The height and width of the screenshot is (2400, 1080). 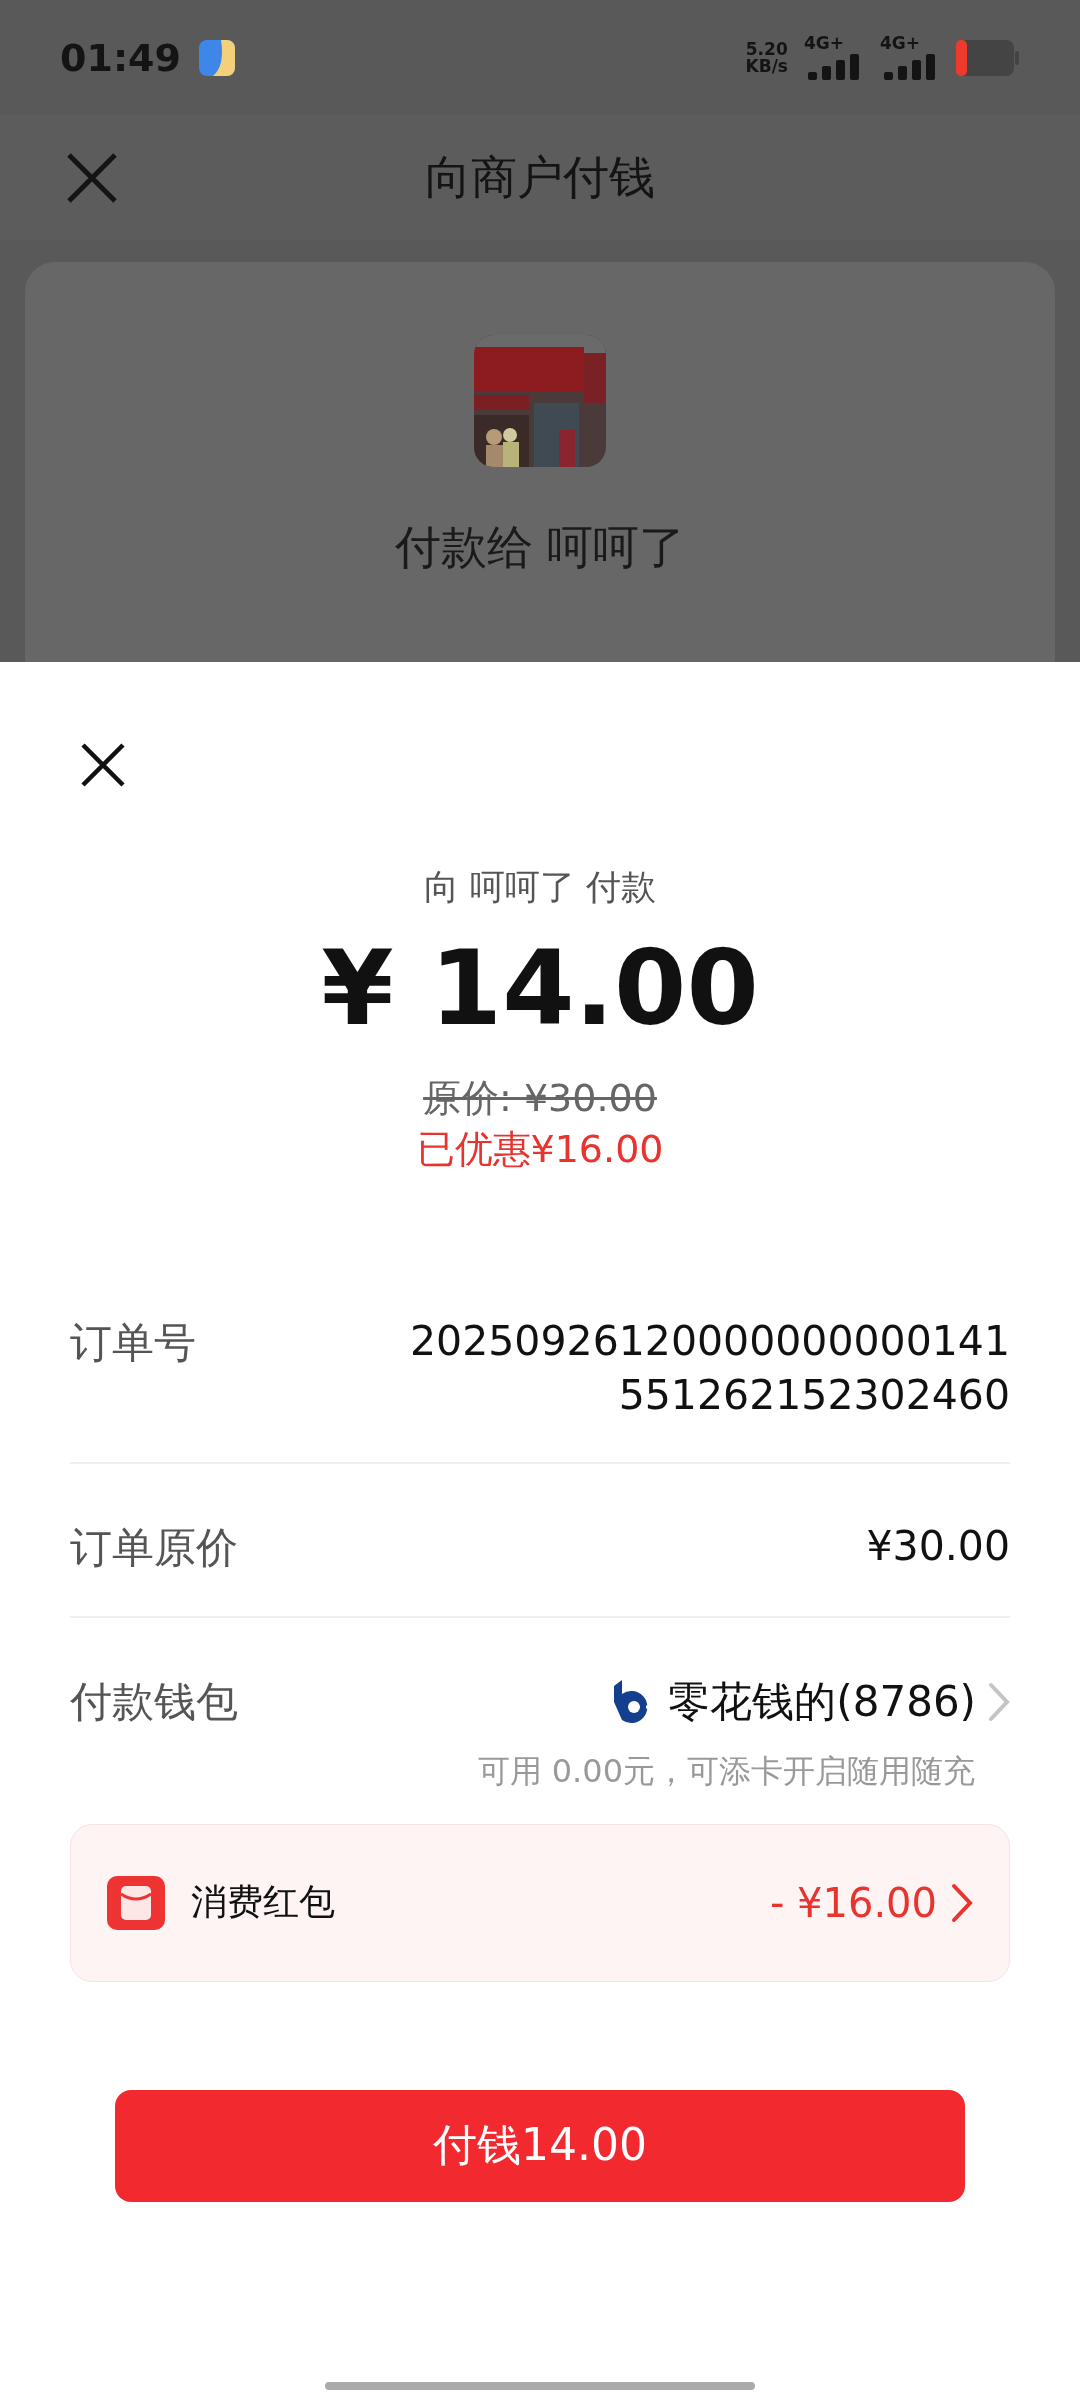 What do you see at coordinates (540, 176) in the screenshot?
I see `page-title: 向商户付钱` at bounding box center [540, 176].